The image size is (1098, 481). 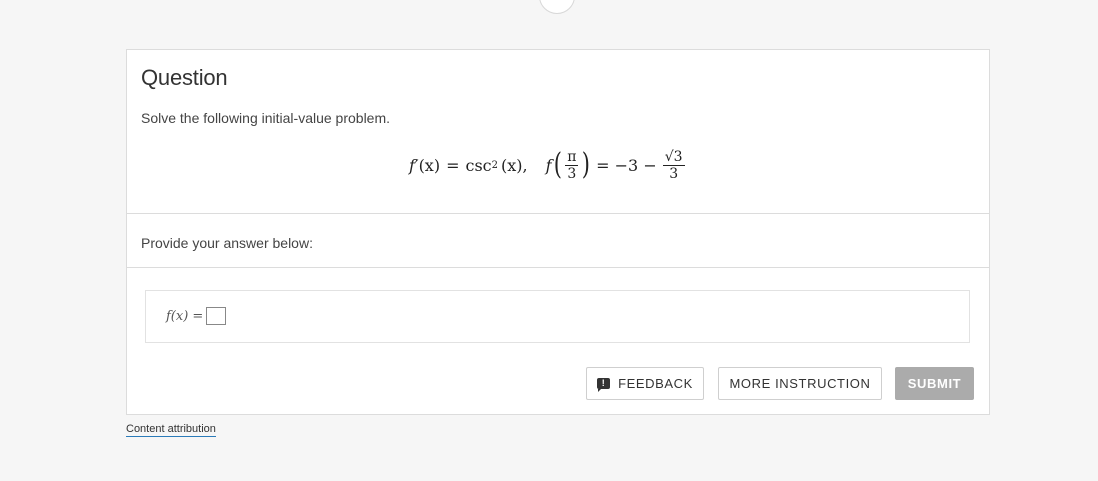 What do you see at coordinates (453, 165) in the screenshot?
I see `equation-equals: =` at bounding box center [453, 165].